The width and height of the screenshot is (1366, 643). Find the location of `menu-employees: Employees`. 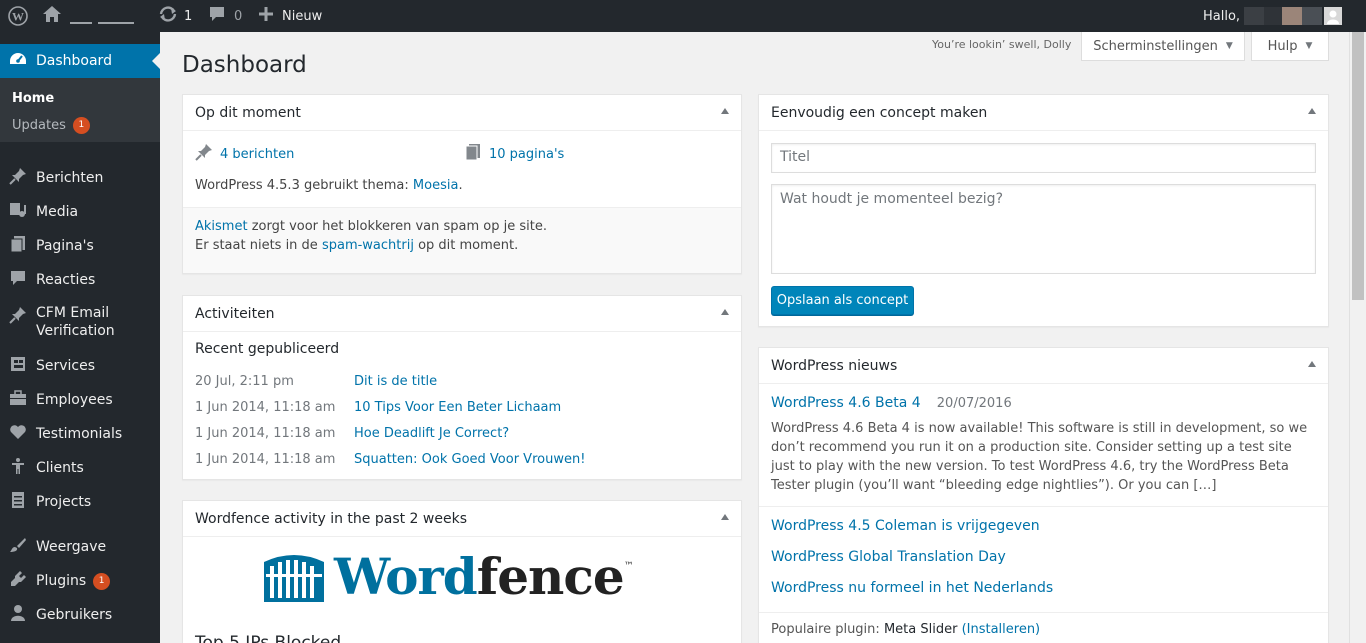

menu-employees: Employees is located at coordinates (80, 400).